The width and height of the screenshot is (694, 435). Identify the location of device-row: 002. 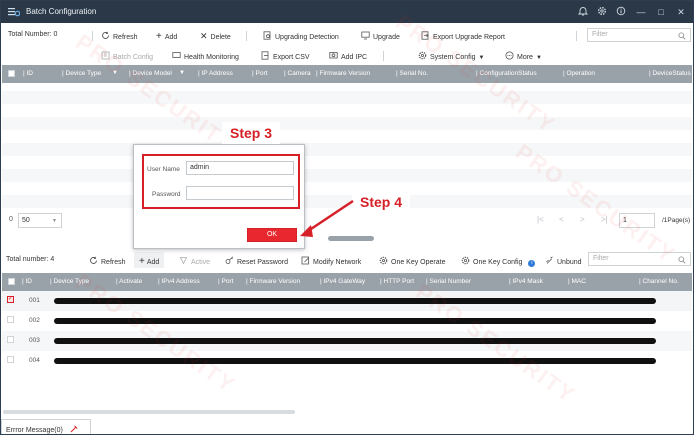
(347, 321).